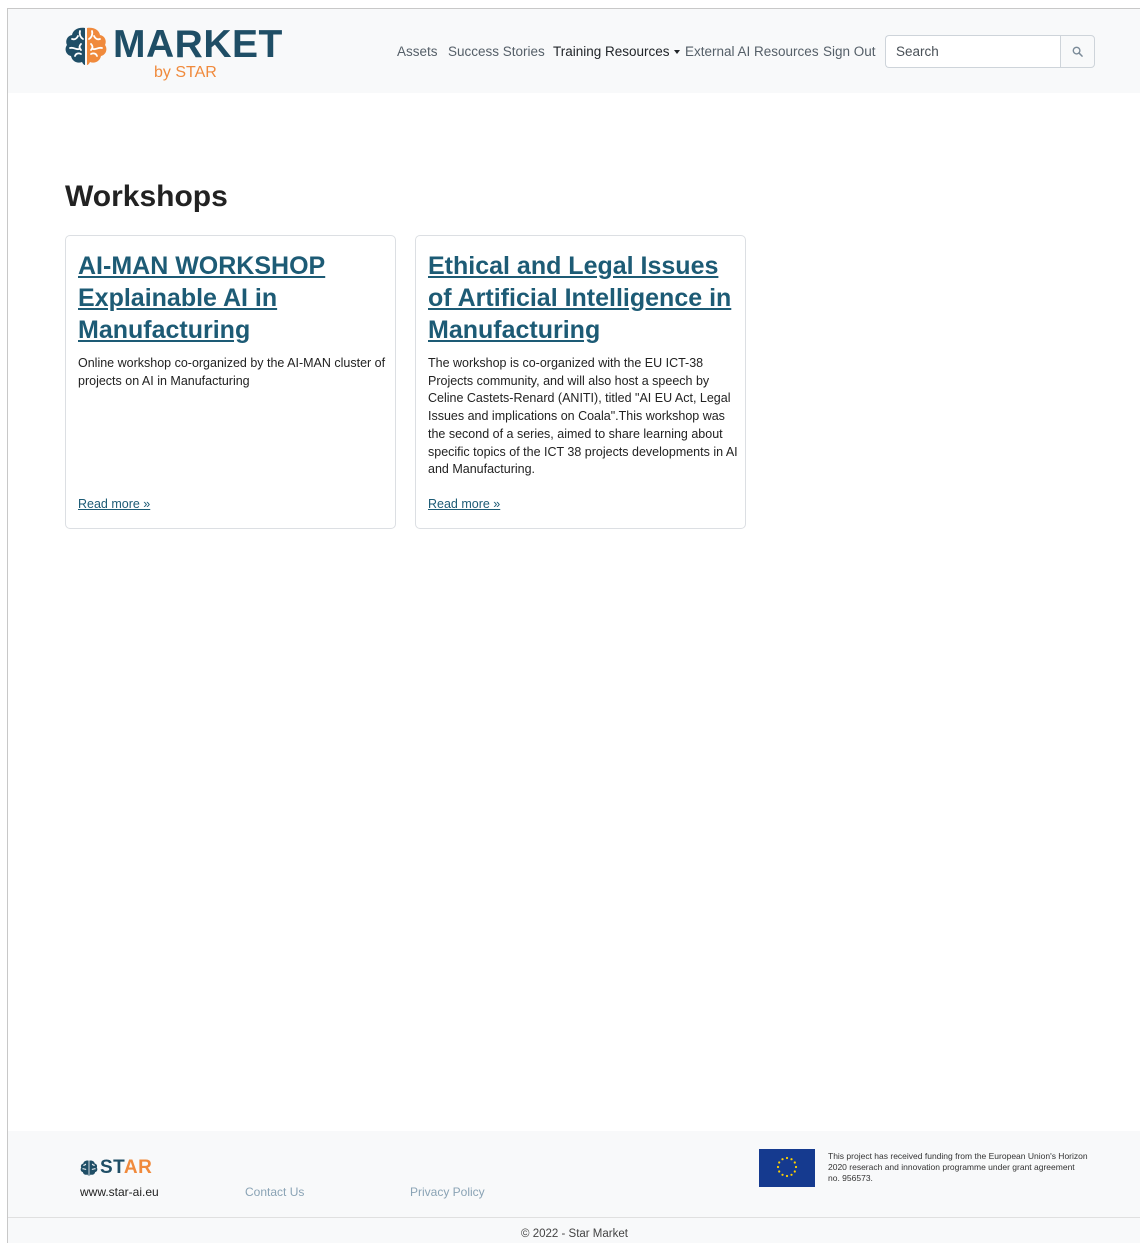 The image size is (1140, 1243). I want to click on search-form, so click(990, 51).